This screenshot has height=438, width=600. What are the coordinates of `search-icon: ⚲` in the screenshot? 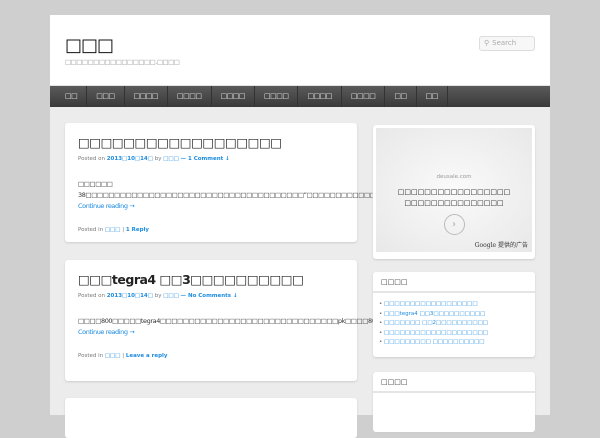 It's located at (487, 43).